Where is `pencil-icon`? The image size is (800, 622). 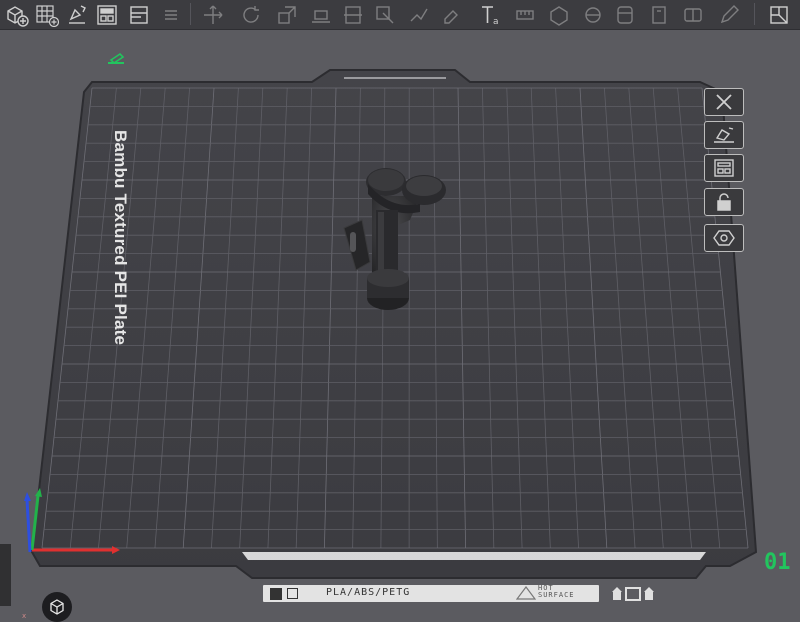
pencil-icon is located at coordinates (729, 14).